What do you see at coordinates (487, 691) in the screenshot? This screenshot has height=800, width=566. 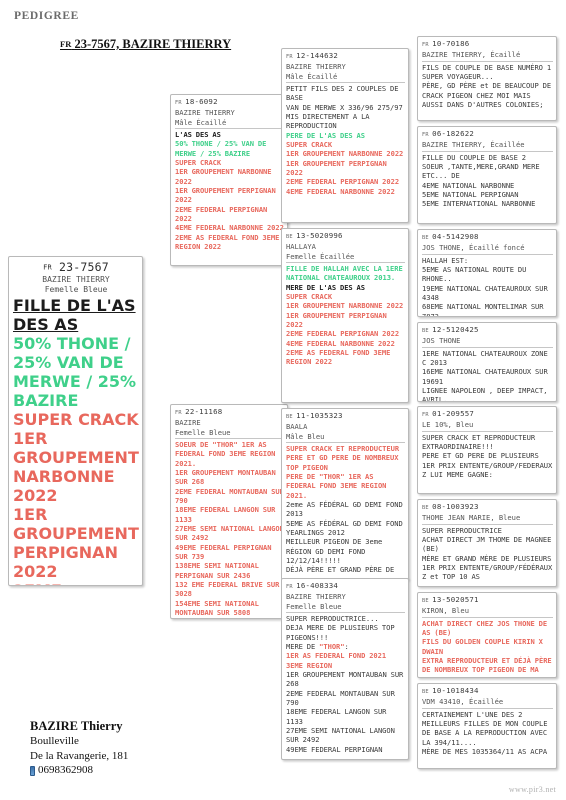 I see `gen4-7-ring-line: BE 10-1018434` at bounding box center [487, 691].